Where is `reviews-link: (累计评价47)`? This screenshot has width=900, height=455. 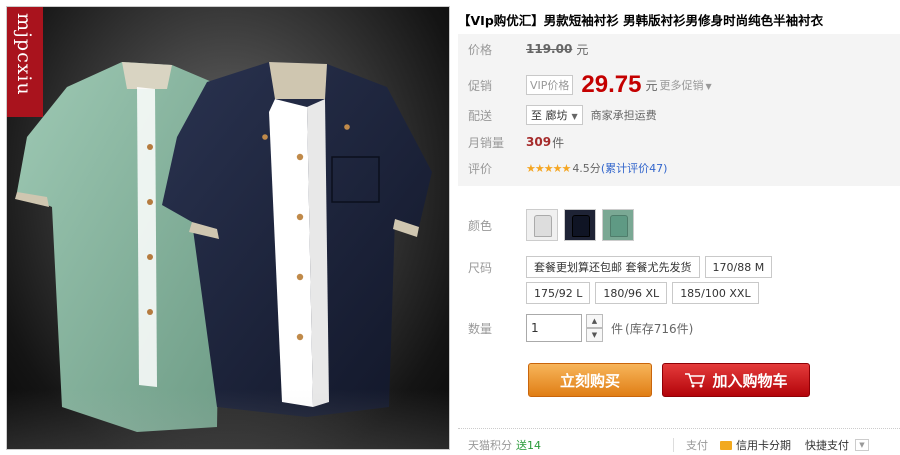
reviews-link: (累计评价47) is located at coordinates (634, 168).